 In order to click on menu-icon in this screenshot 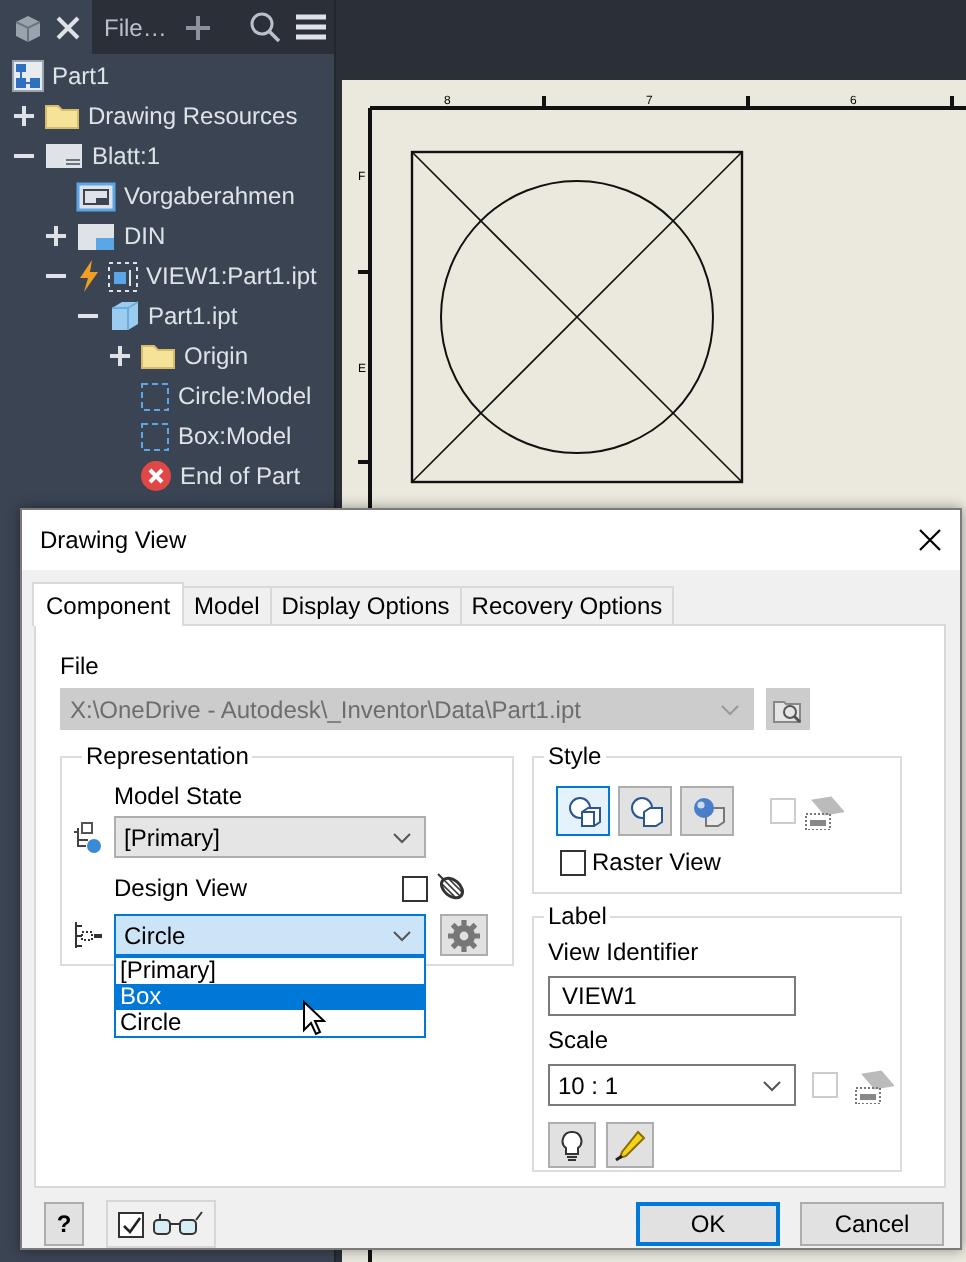, I will do `click(311, 27)`.